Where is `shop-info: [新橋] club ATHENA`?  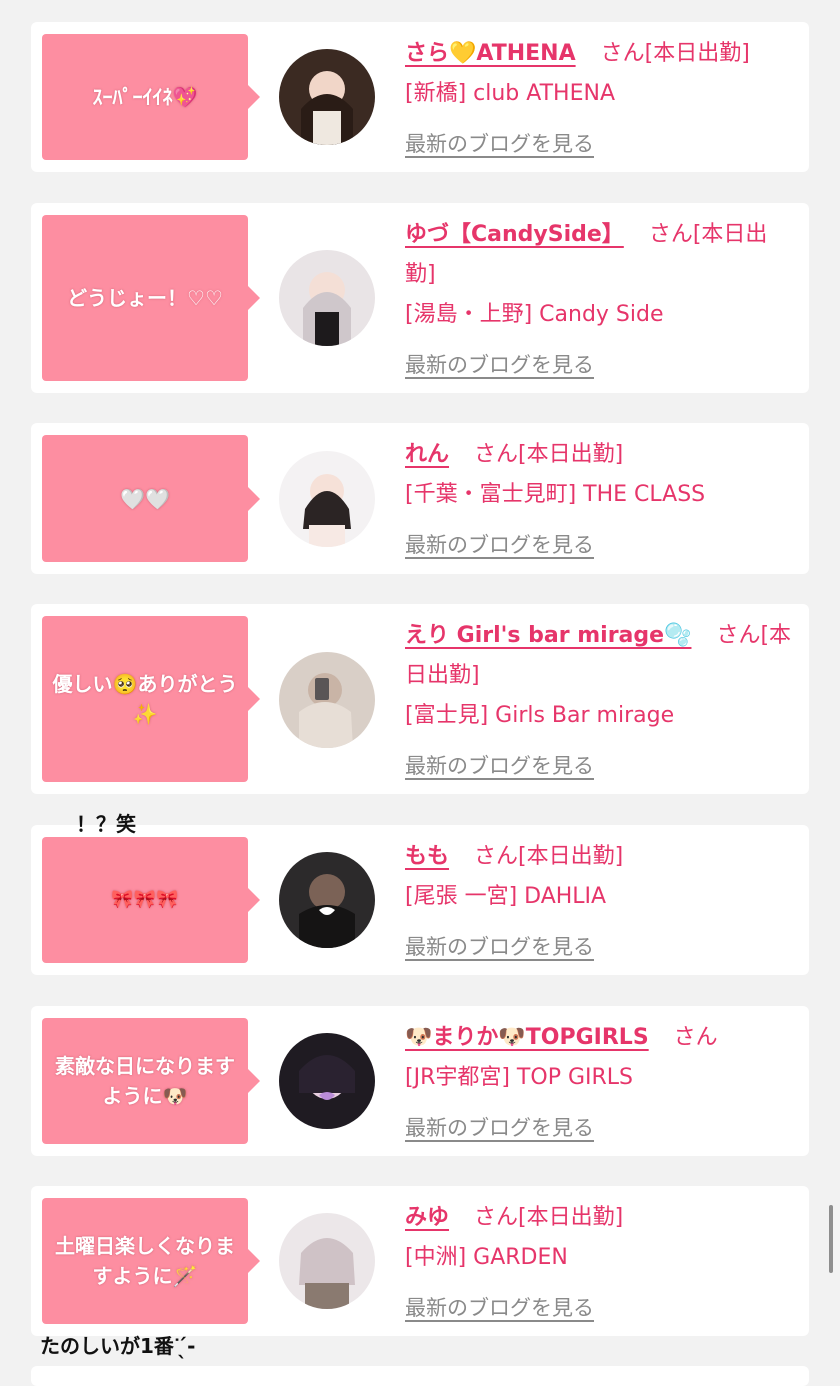 shop-info: [新橋] club ATHENA is located at coordinates (510, 93).